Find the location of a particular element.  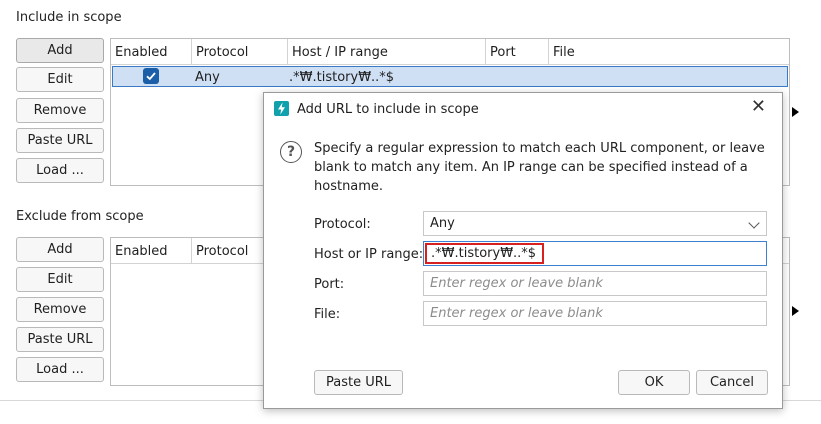

col-port: Port is located at coordinates (516, 52).